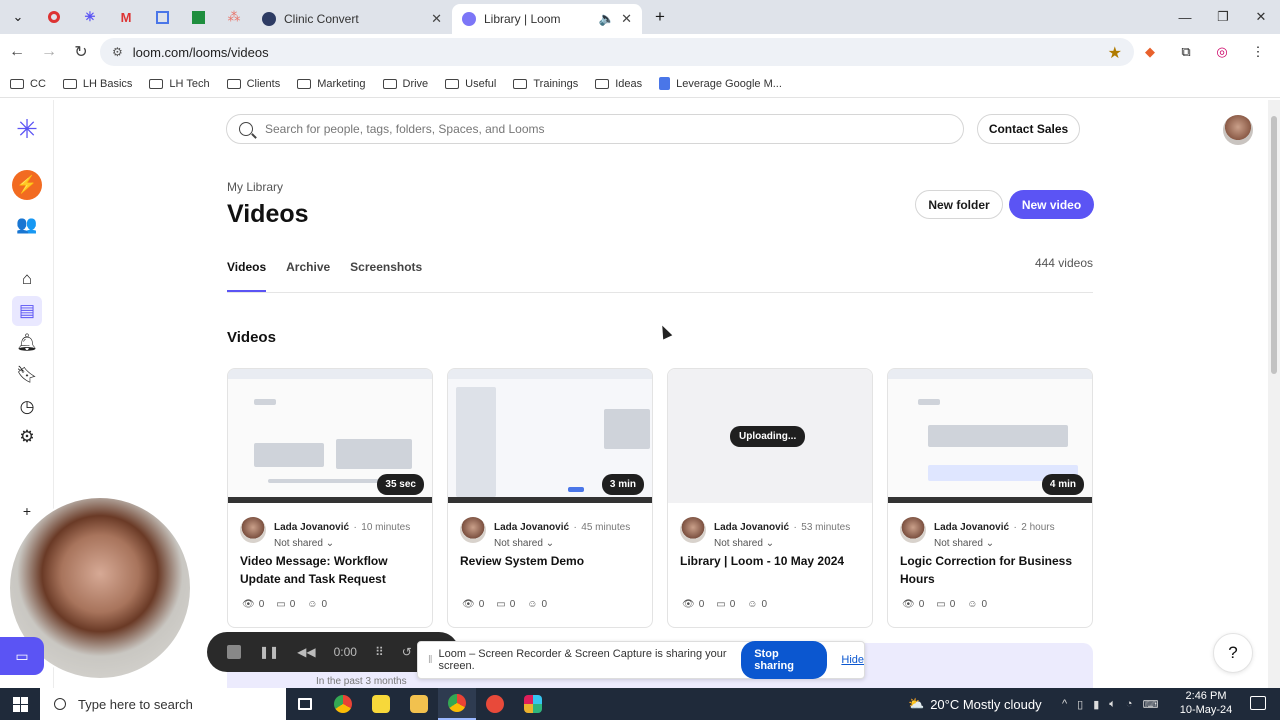 This screenshot has width=1280, height=720. What do you see at coordinates (1115, 53) in the screenshot?
I see `bookmark-star-icon: ★` at bounding box center [1115, 53].